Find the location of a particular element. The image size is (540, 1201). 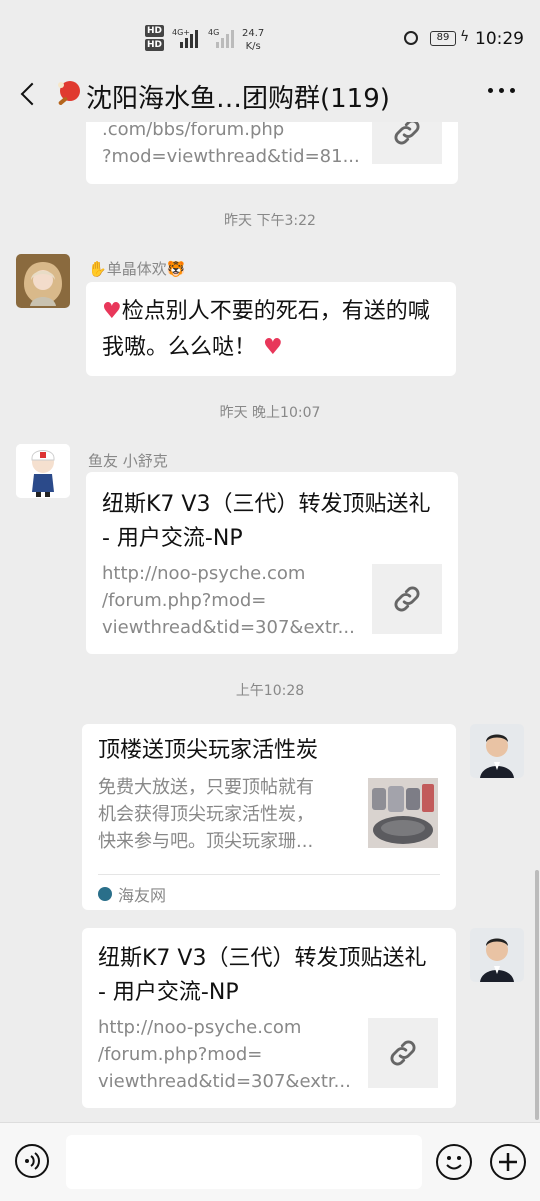

back-arrow-icon is located at coordinates (32, 94).